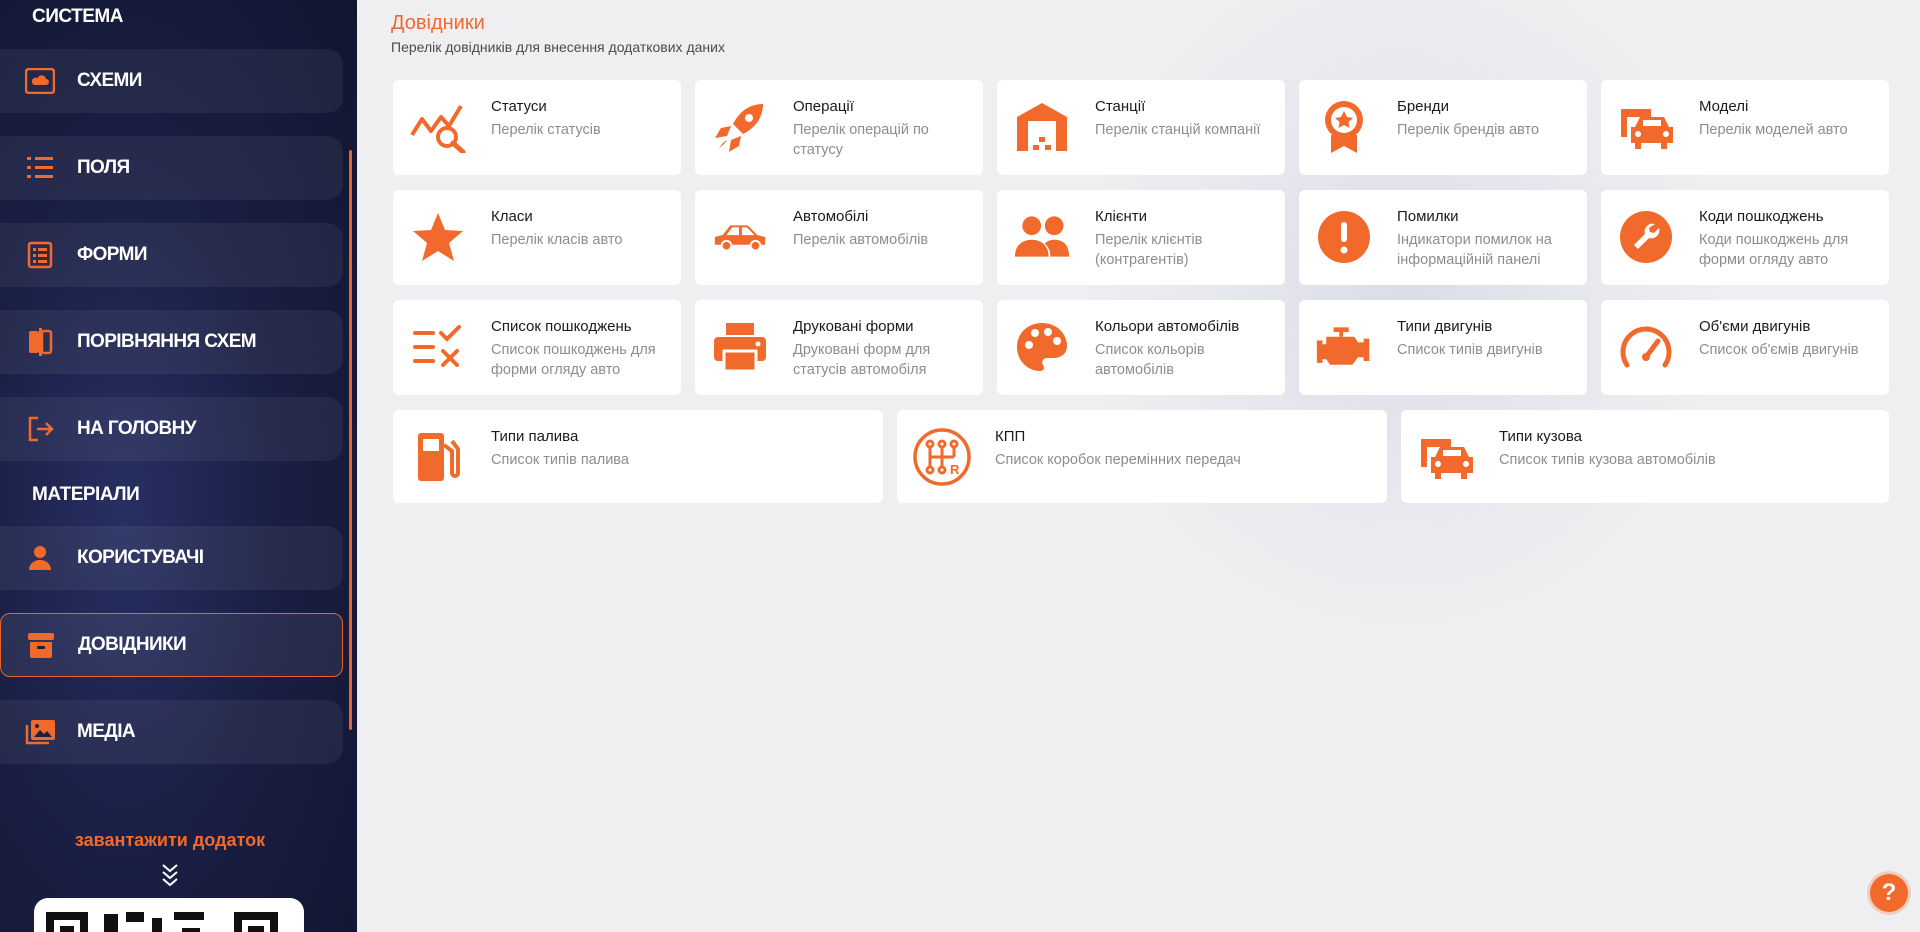 Image resolution: width=1920 pixels, height=932 pixels. Describe the element at coordinates (1042, 127) in the screenshot. I see `garage-icon` at that location.